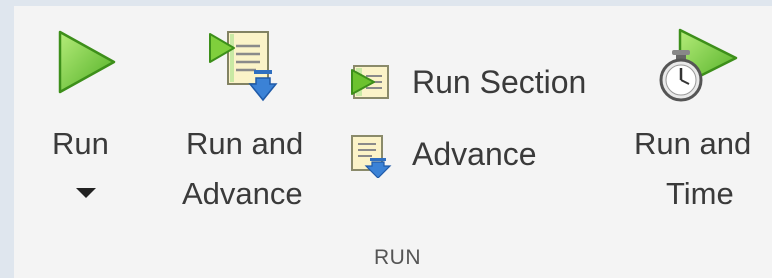 This screenshot has height=278, width=772. I want to click on run-group-label: RUN, so click(397, 257).